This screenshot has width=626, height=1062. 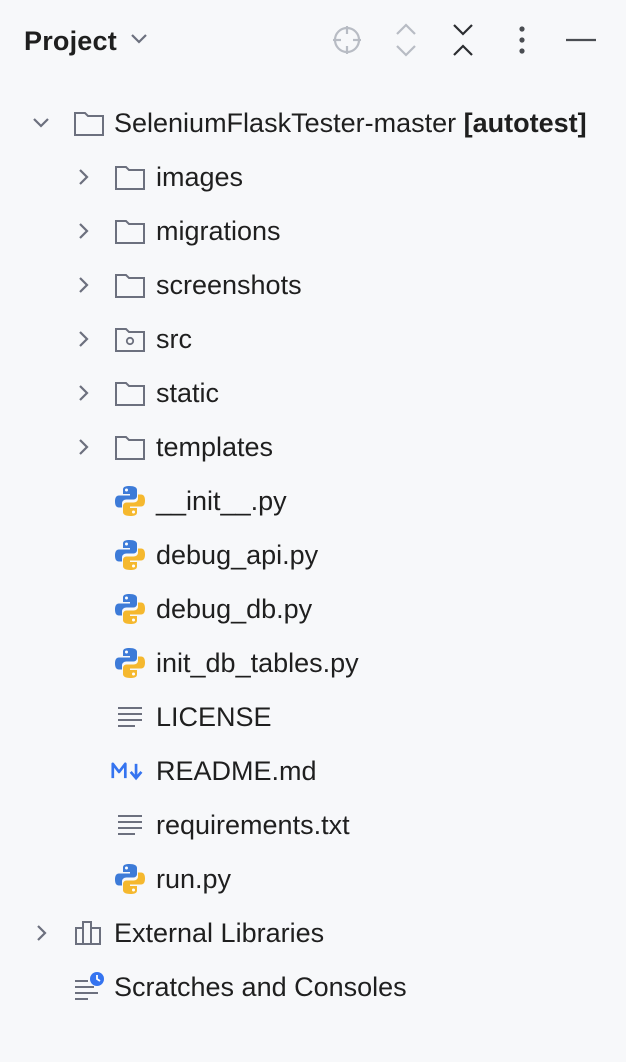 I want to click on tree-node-folder: screenshots, so click(x=313, y=285).